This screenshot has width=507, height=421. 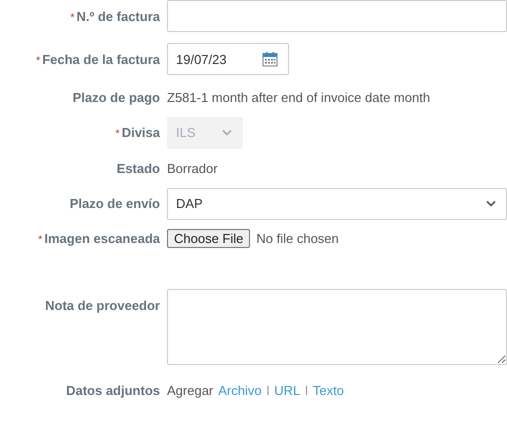 What do you see at coordinates (287, 390) in the screenshot?
I see `attachment-link: URL` at bounding box center [287, 390].